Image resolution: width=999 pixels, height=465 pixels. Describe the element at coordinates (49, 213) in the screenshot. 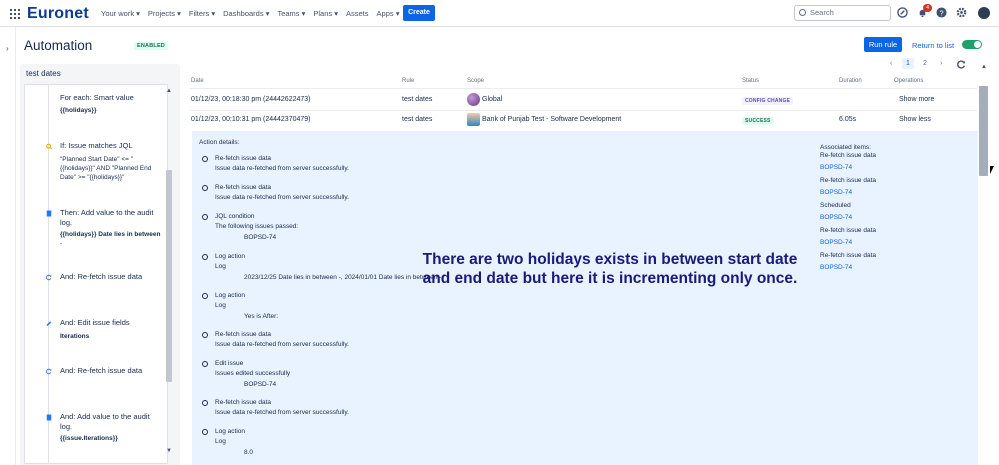

I see `document-icon` at that location.